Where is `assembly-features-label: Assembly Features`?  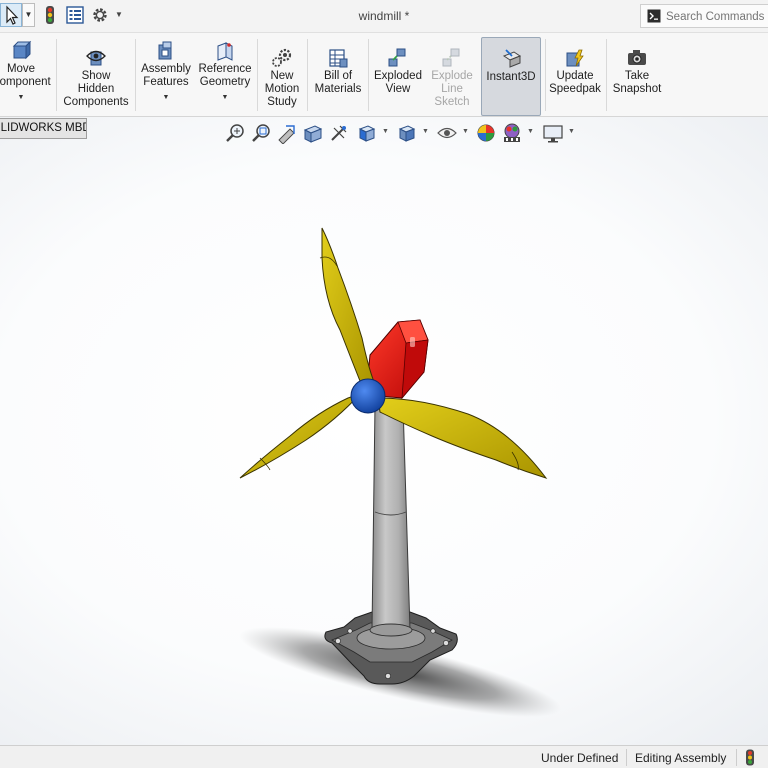
assembly-features-label: Assembly Features is located at coordinates (166, 75).